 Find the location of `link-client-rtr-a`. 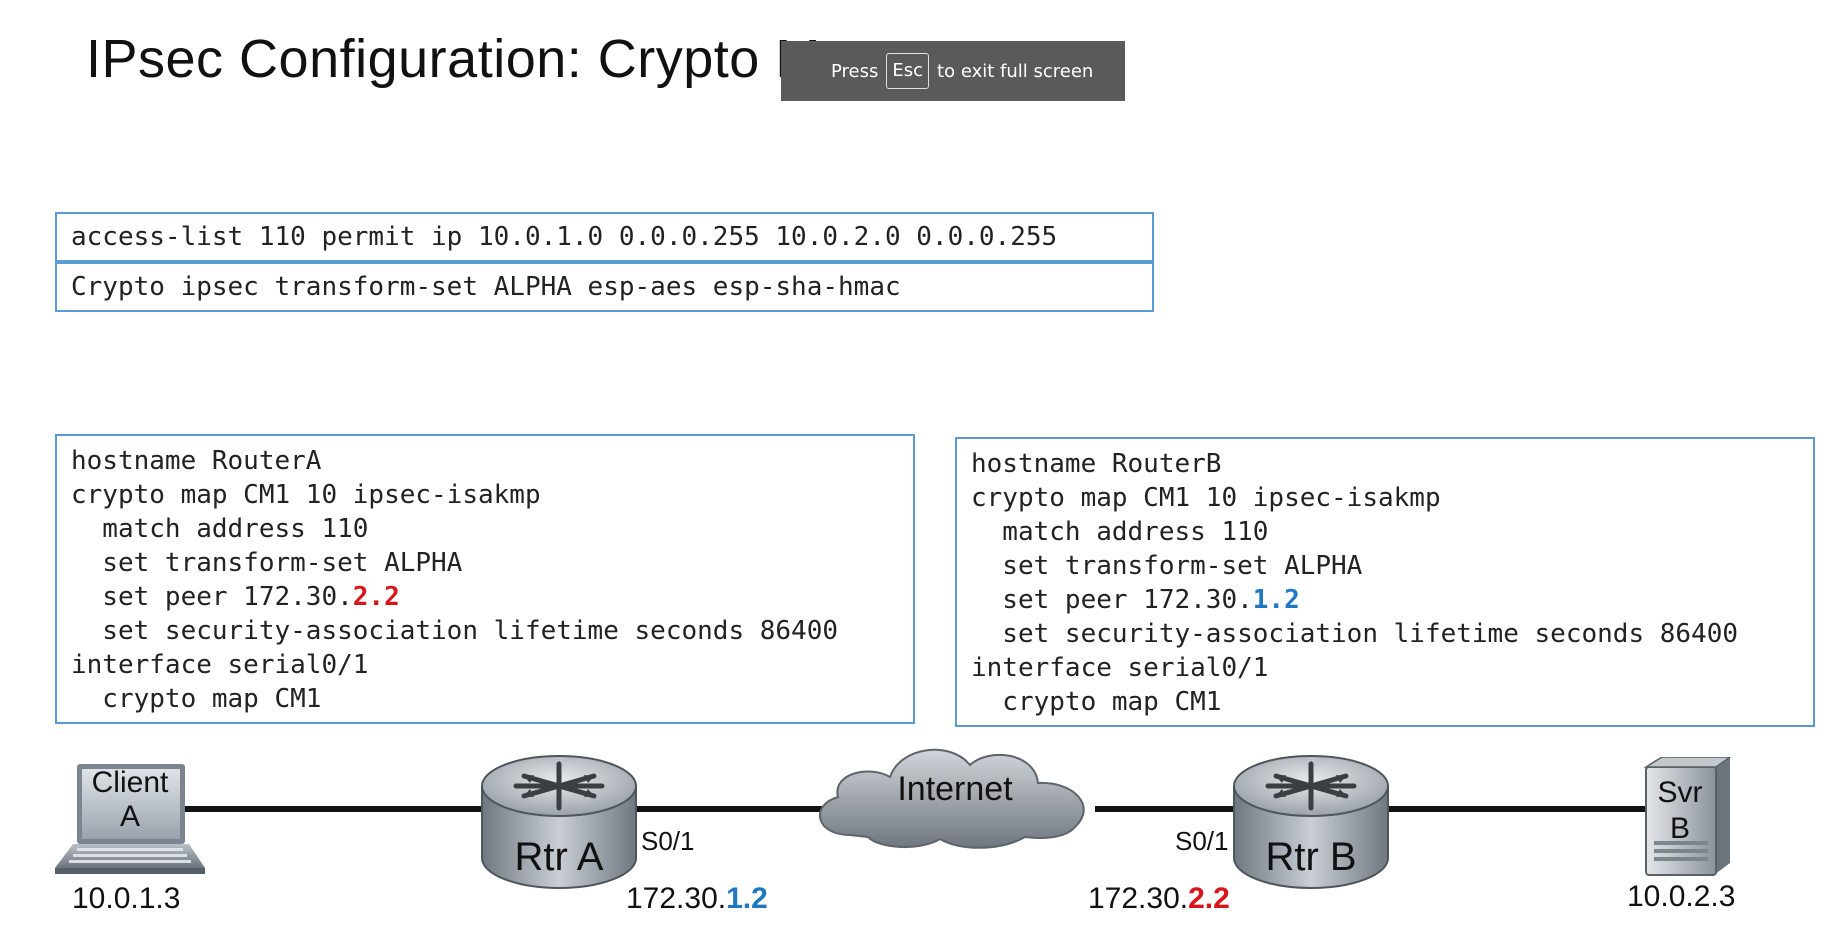

link-client-rtr-a is located at coordinates (340, 809).